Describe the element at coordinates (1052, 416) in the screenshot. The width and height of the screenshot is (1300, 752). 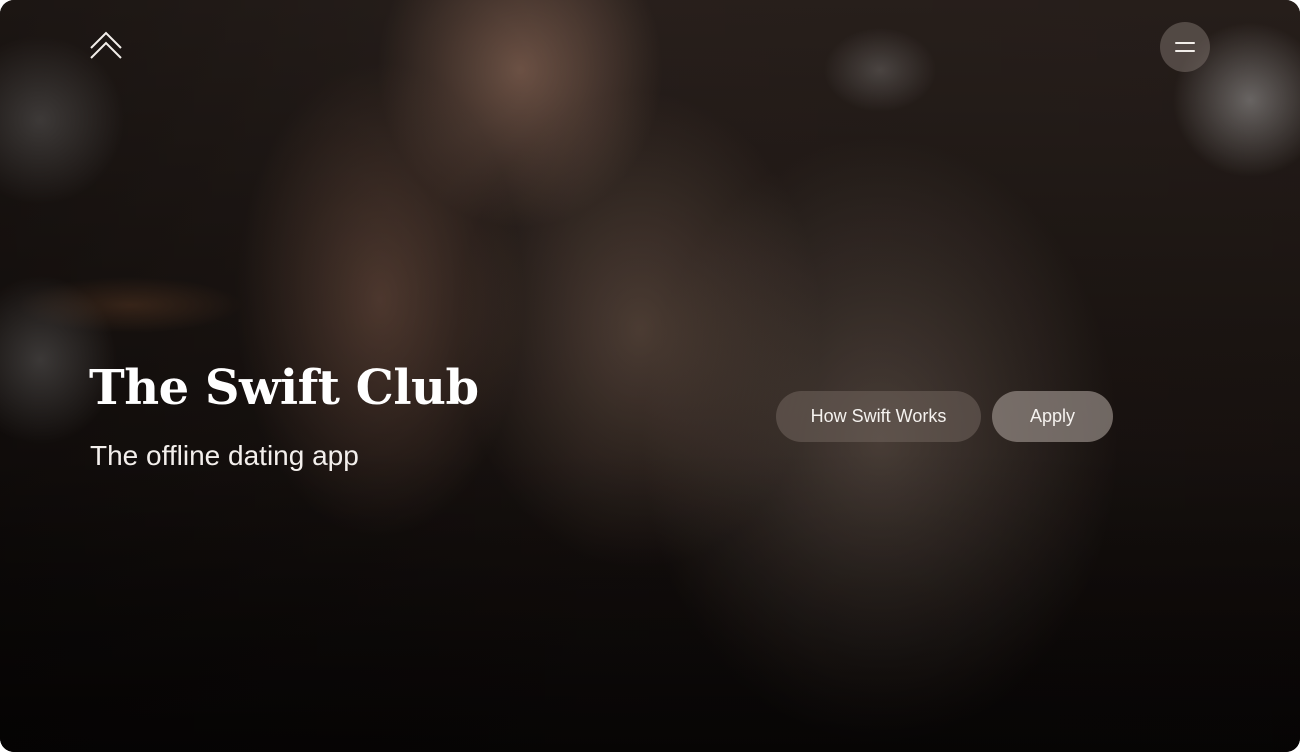
I see `apply-button: Apply` at that location.